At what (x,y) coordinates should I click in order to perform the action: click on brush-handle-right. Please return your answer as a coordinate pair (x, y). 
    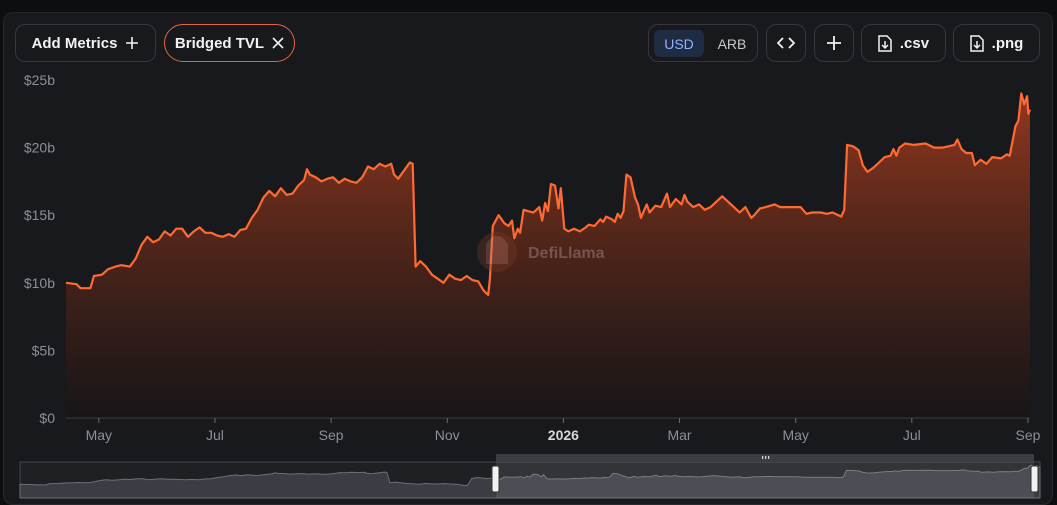
    Looking at the image, I should click on (1034, 479).